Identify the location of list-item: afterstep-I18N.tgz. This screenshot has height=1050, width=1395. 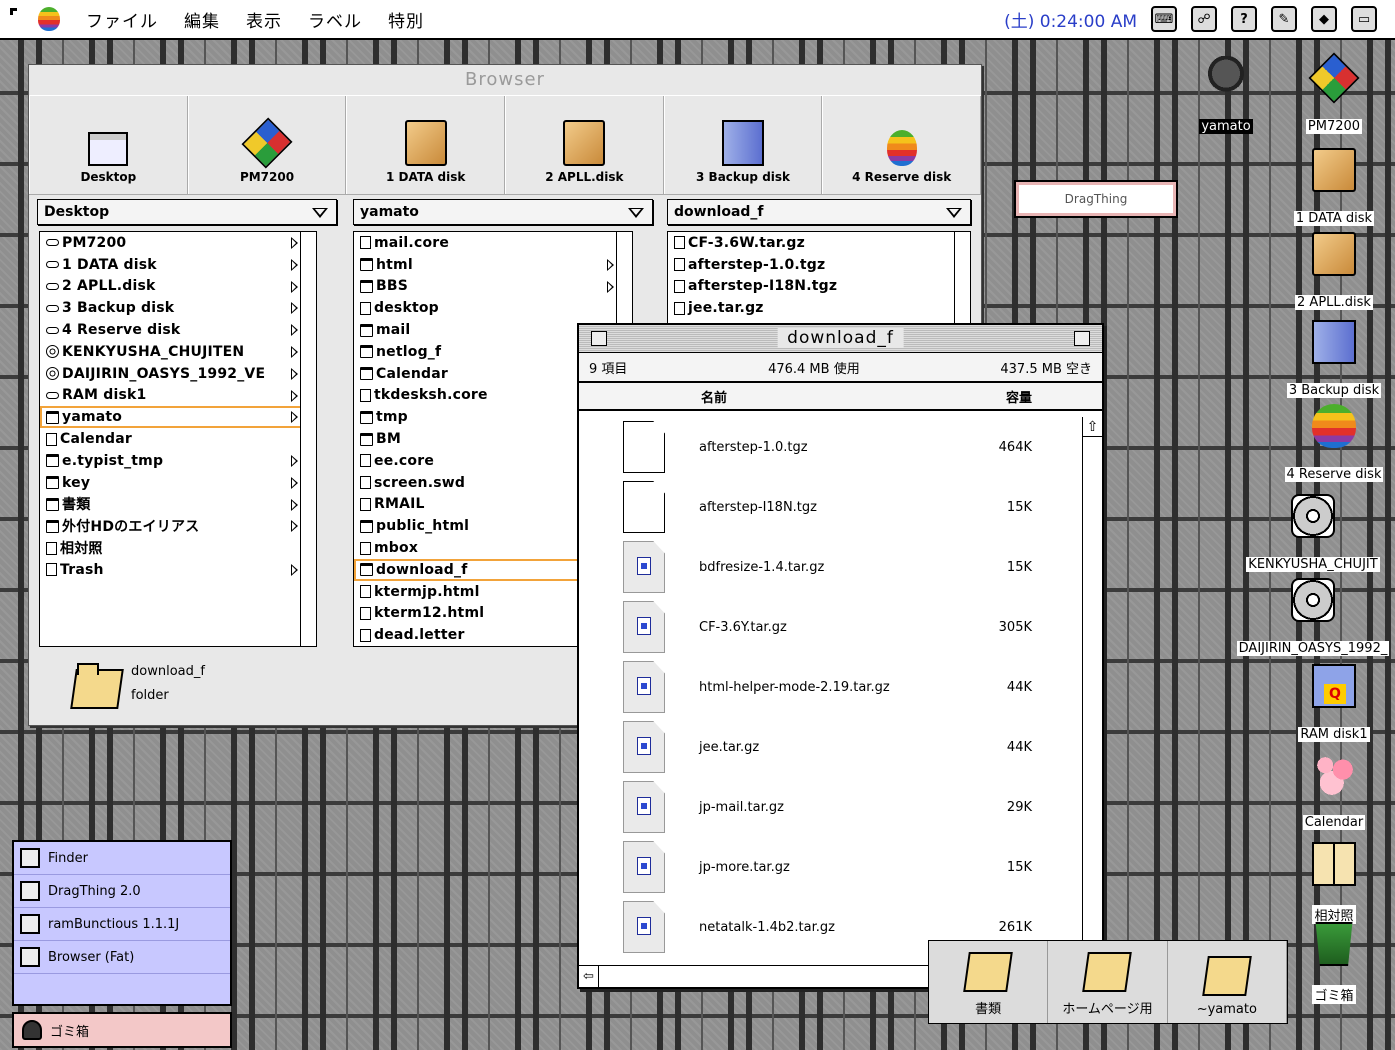
(819, 287).